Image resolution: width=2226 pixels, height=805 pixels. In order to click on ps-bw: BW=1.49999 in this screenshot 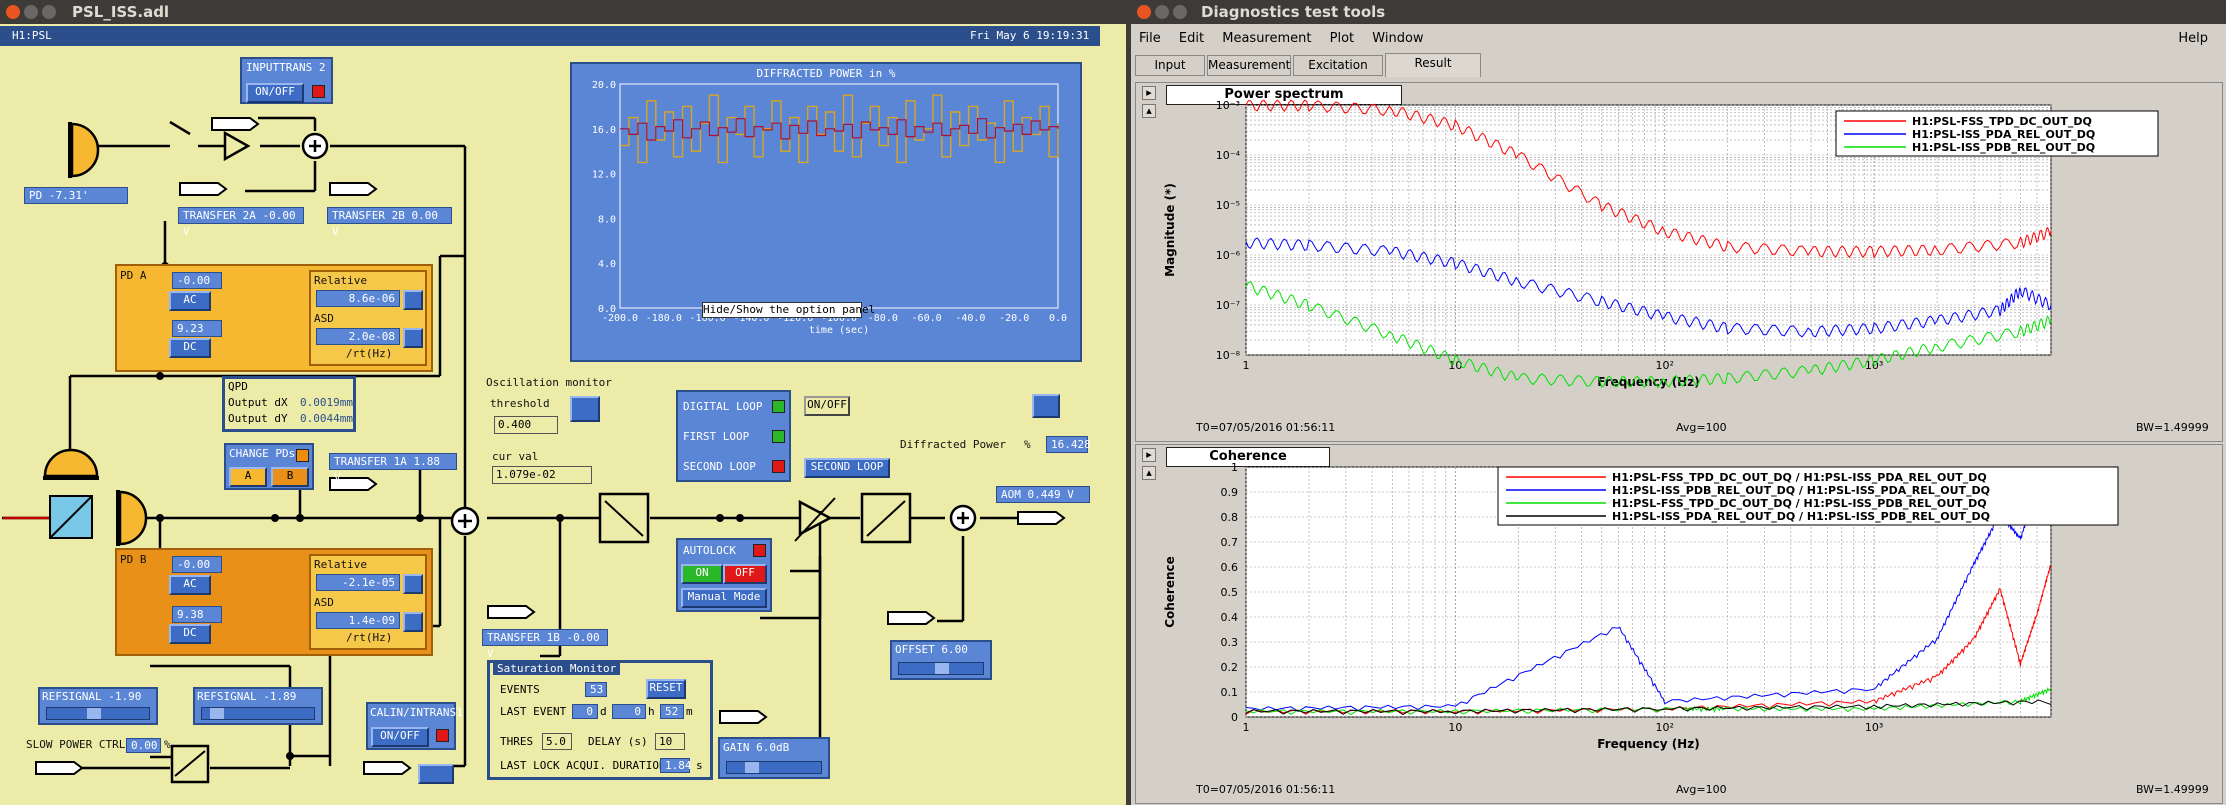, I will do `click(2172, 427)`.